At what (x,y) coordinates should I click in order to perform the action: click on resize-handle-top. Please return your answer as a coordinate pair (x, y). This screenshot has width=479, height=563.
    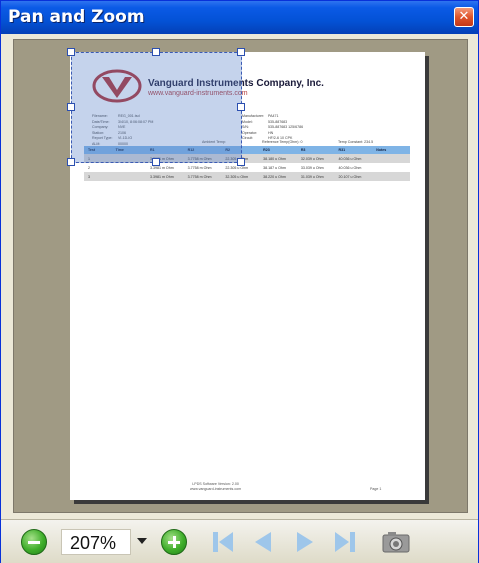
    Looking at the image, I should click on (156, 52).